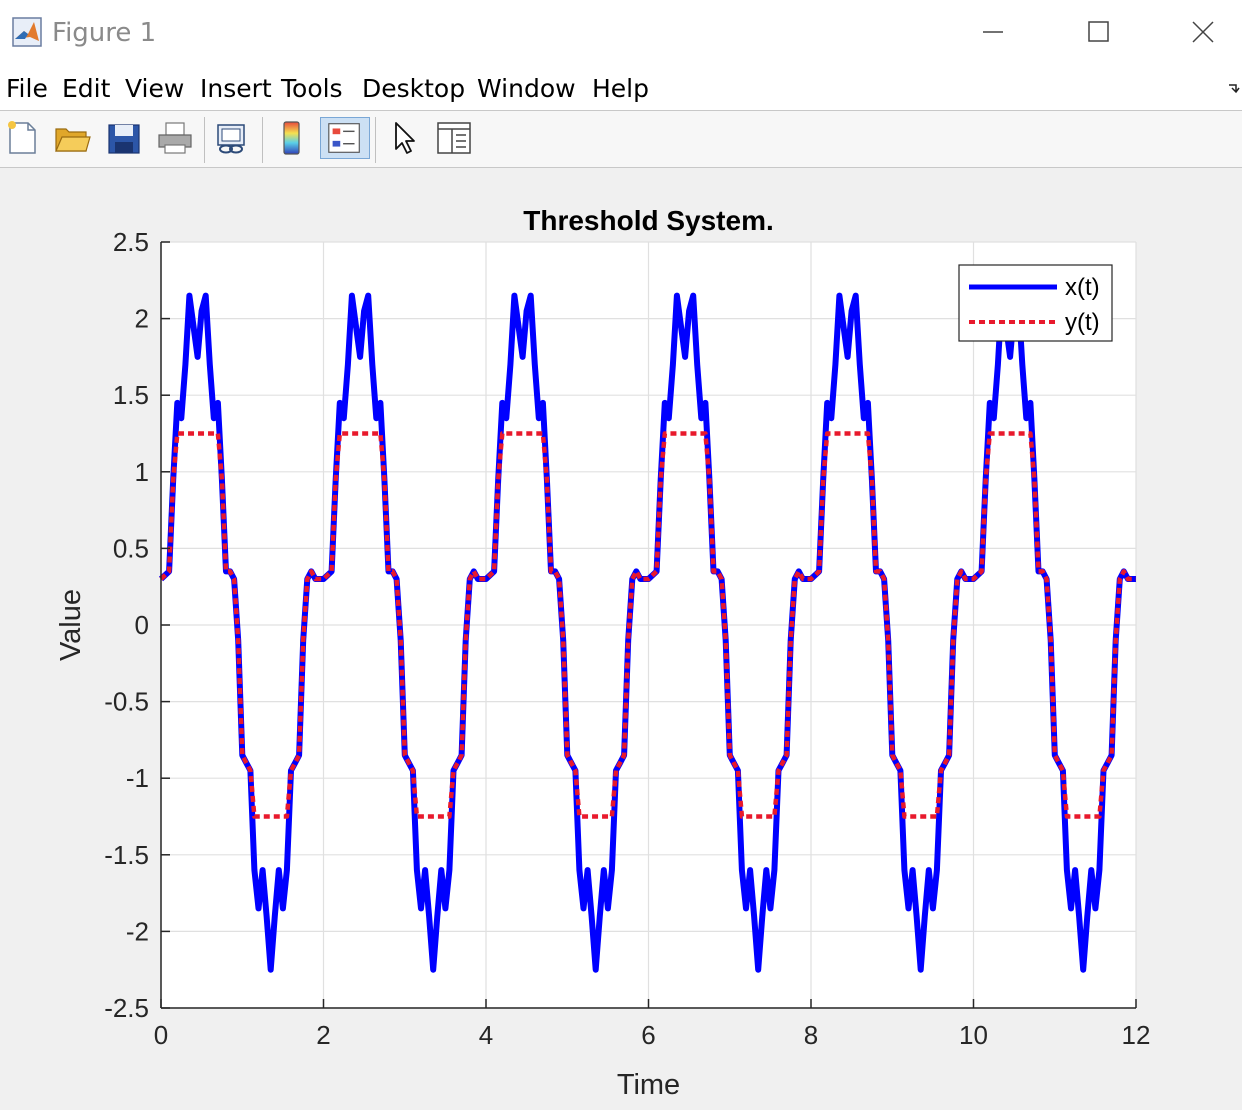 The width and height of the screenshot is (1242, 1110). I want to click on window-title: Figure 1, so click(104, 33).